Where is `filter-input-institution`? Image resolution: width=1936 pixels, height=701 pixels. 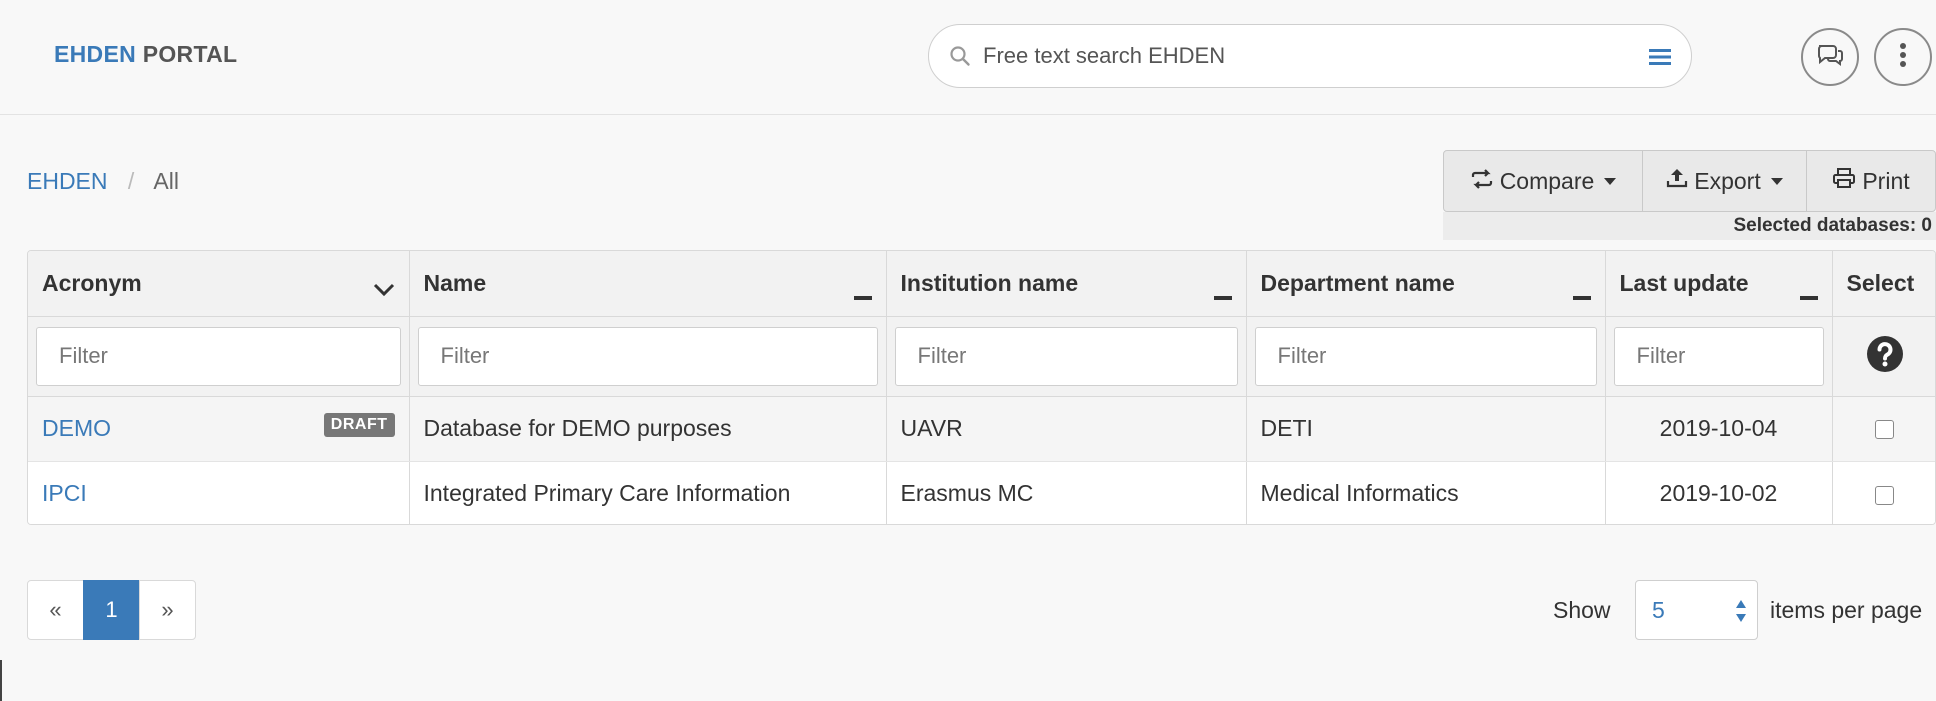
filter-input-institution is located at coordinates (1066, 356).